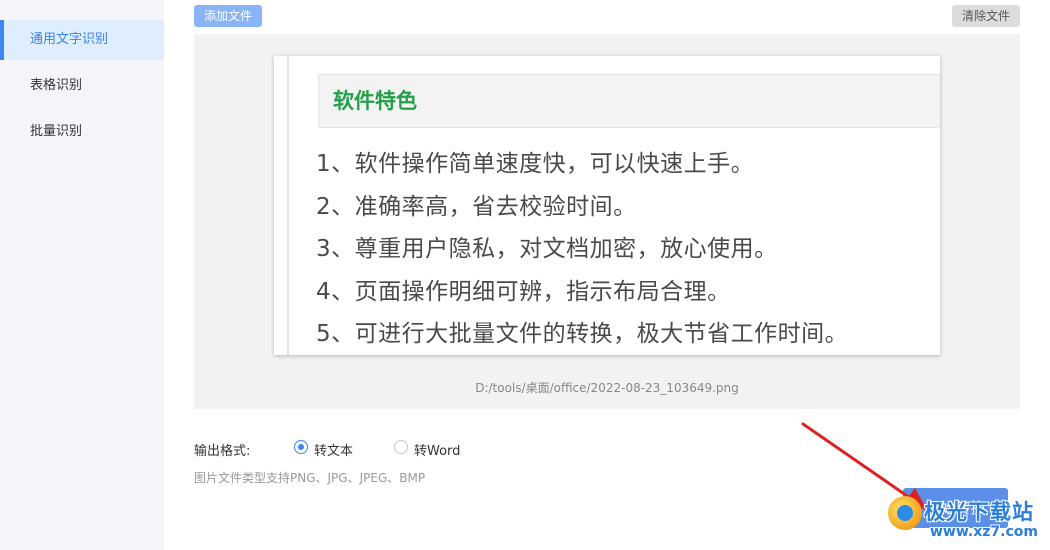  I want to click on feature-line: 2、准确率高，省去校验时间。, so click(476, 207).